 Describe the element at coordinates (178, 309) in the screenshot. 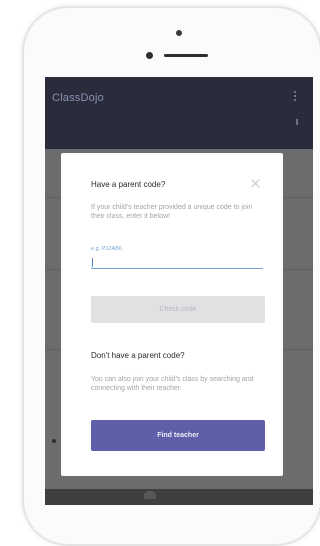

I see `check-code-button: Check code` at that location.